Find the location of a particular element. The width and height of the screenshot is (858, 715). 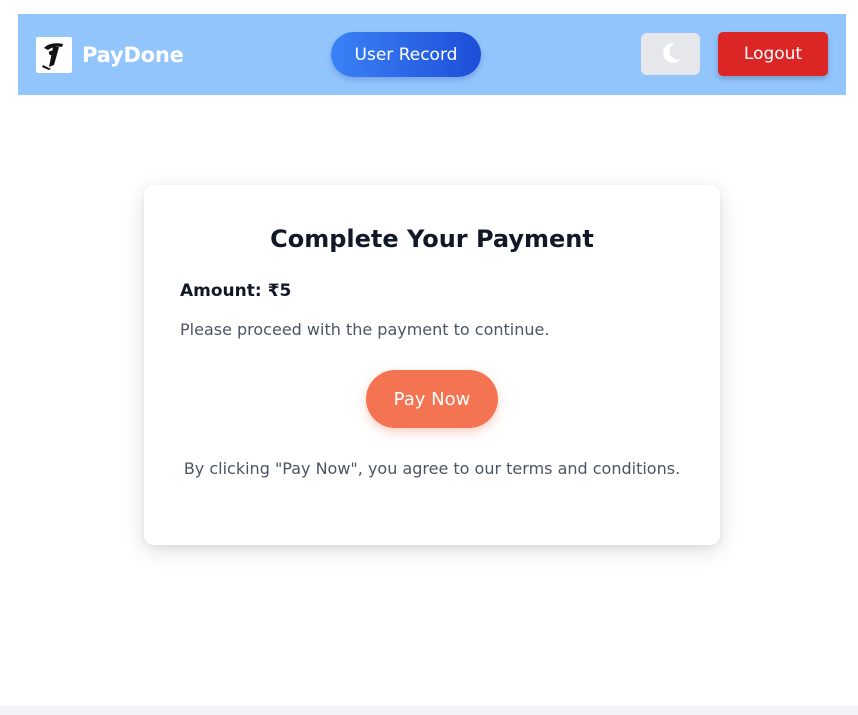

theme-toggle-button is located at coordinates (670, 54).